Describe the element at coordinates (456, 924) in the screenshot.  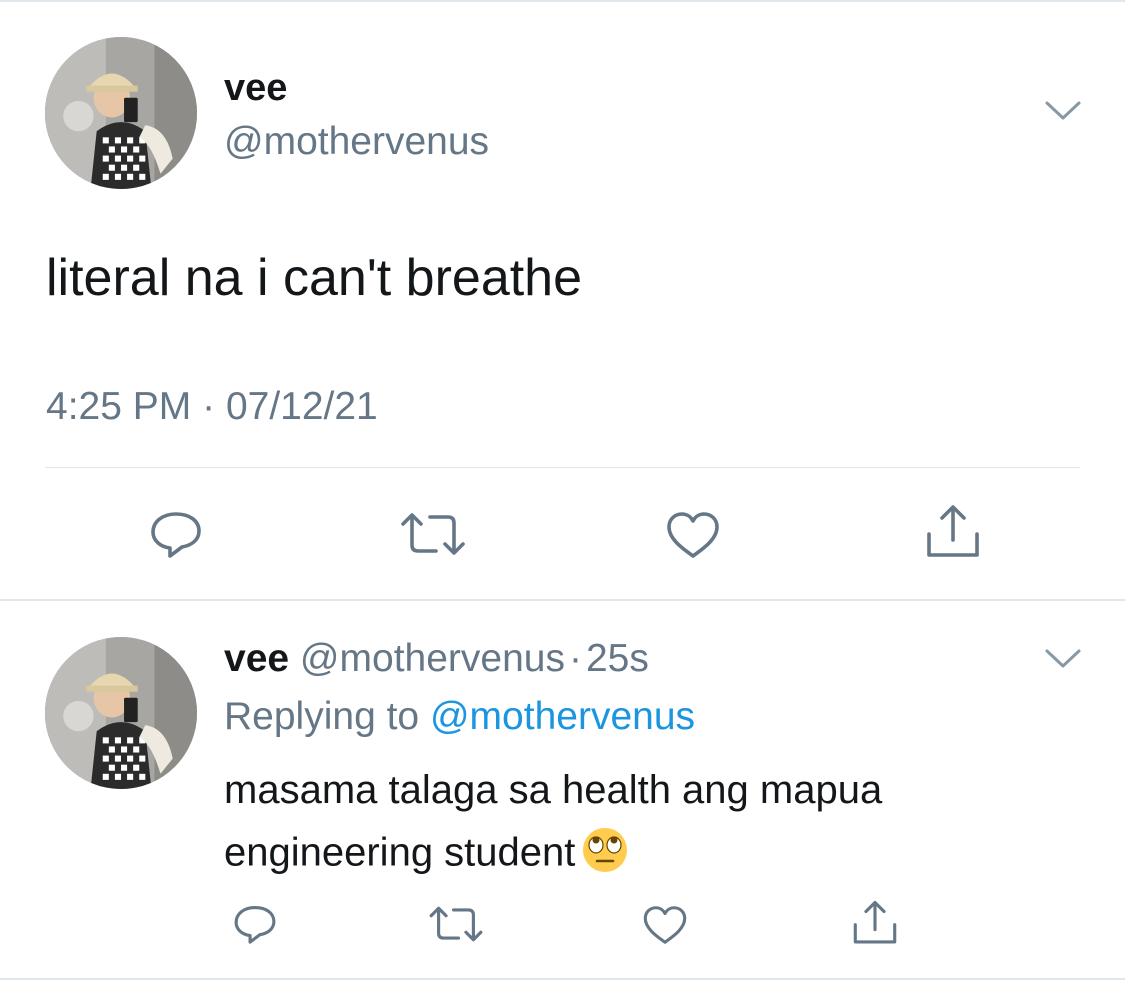
I see `reply-retweet-icon` at that location.